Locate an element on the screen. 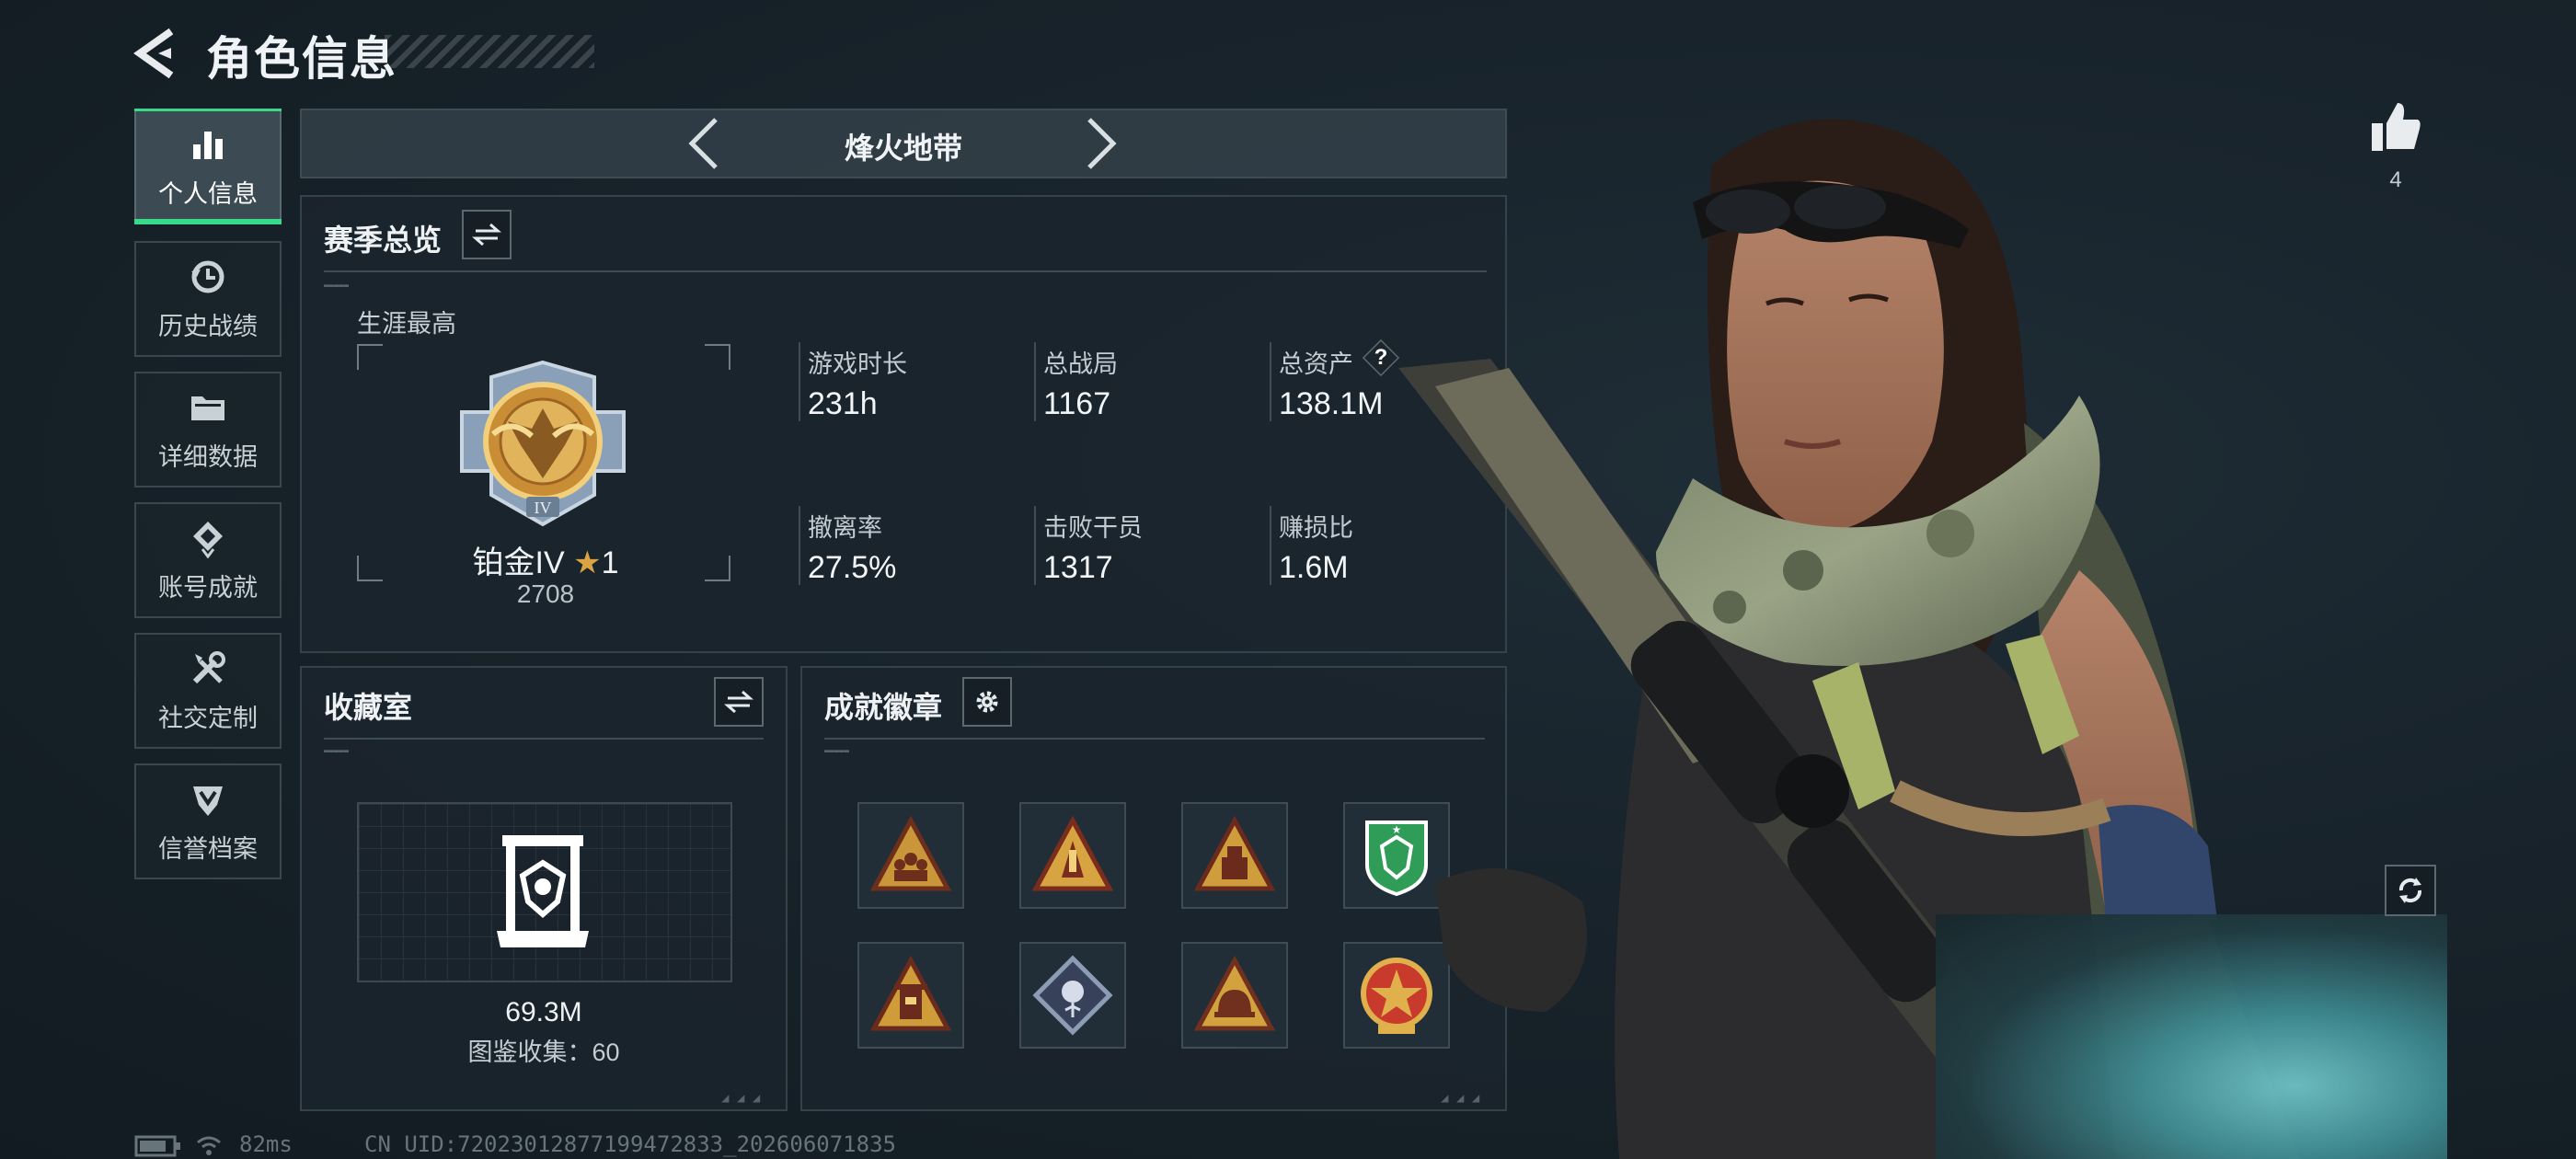 The height and width of the screenshot is (1159, 2576). shield-icon is located at coordinates (208, 801).